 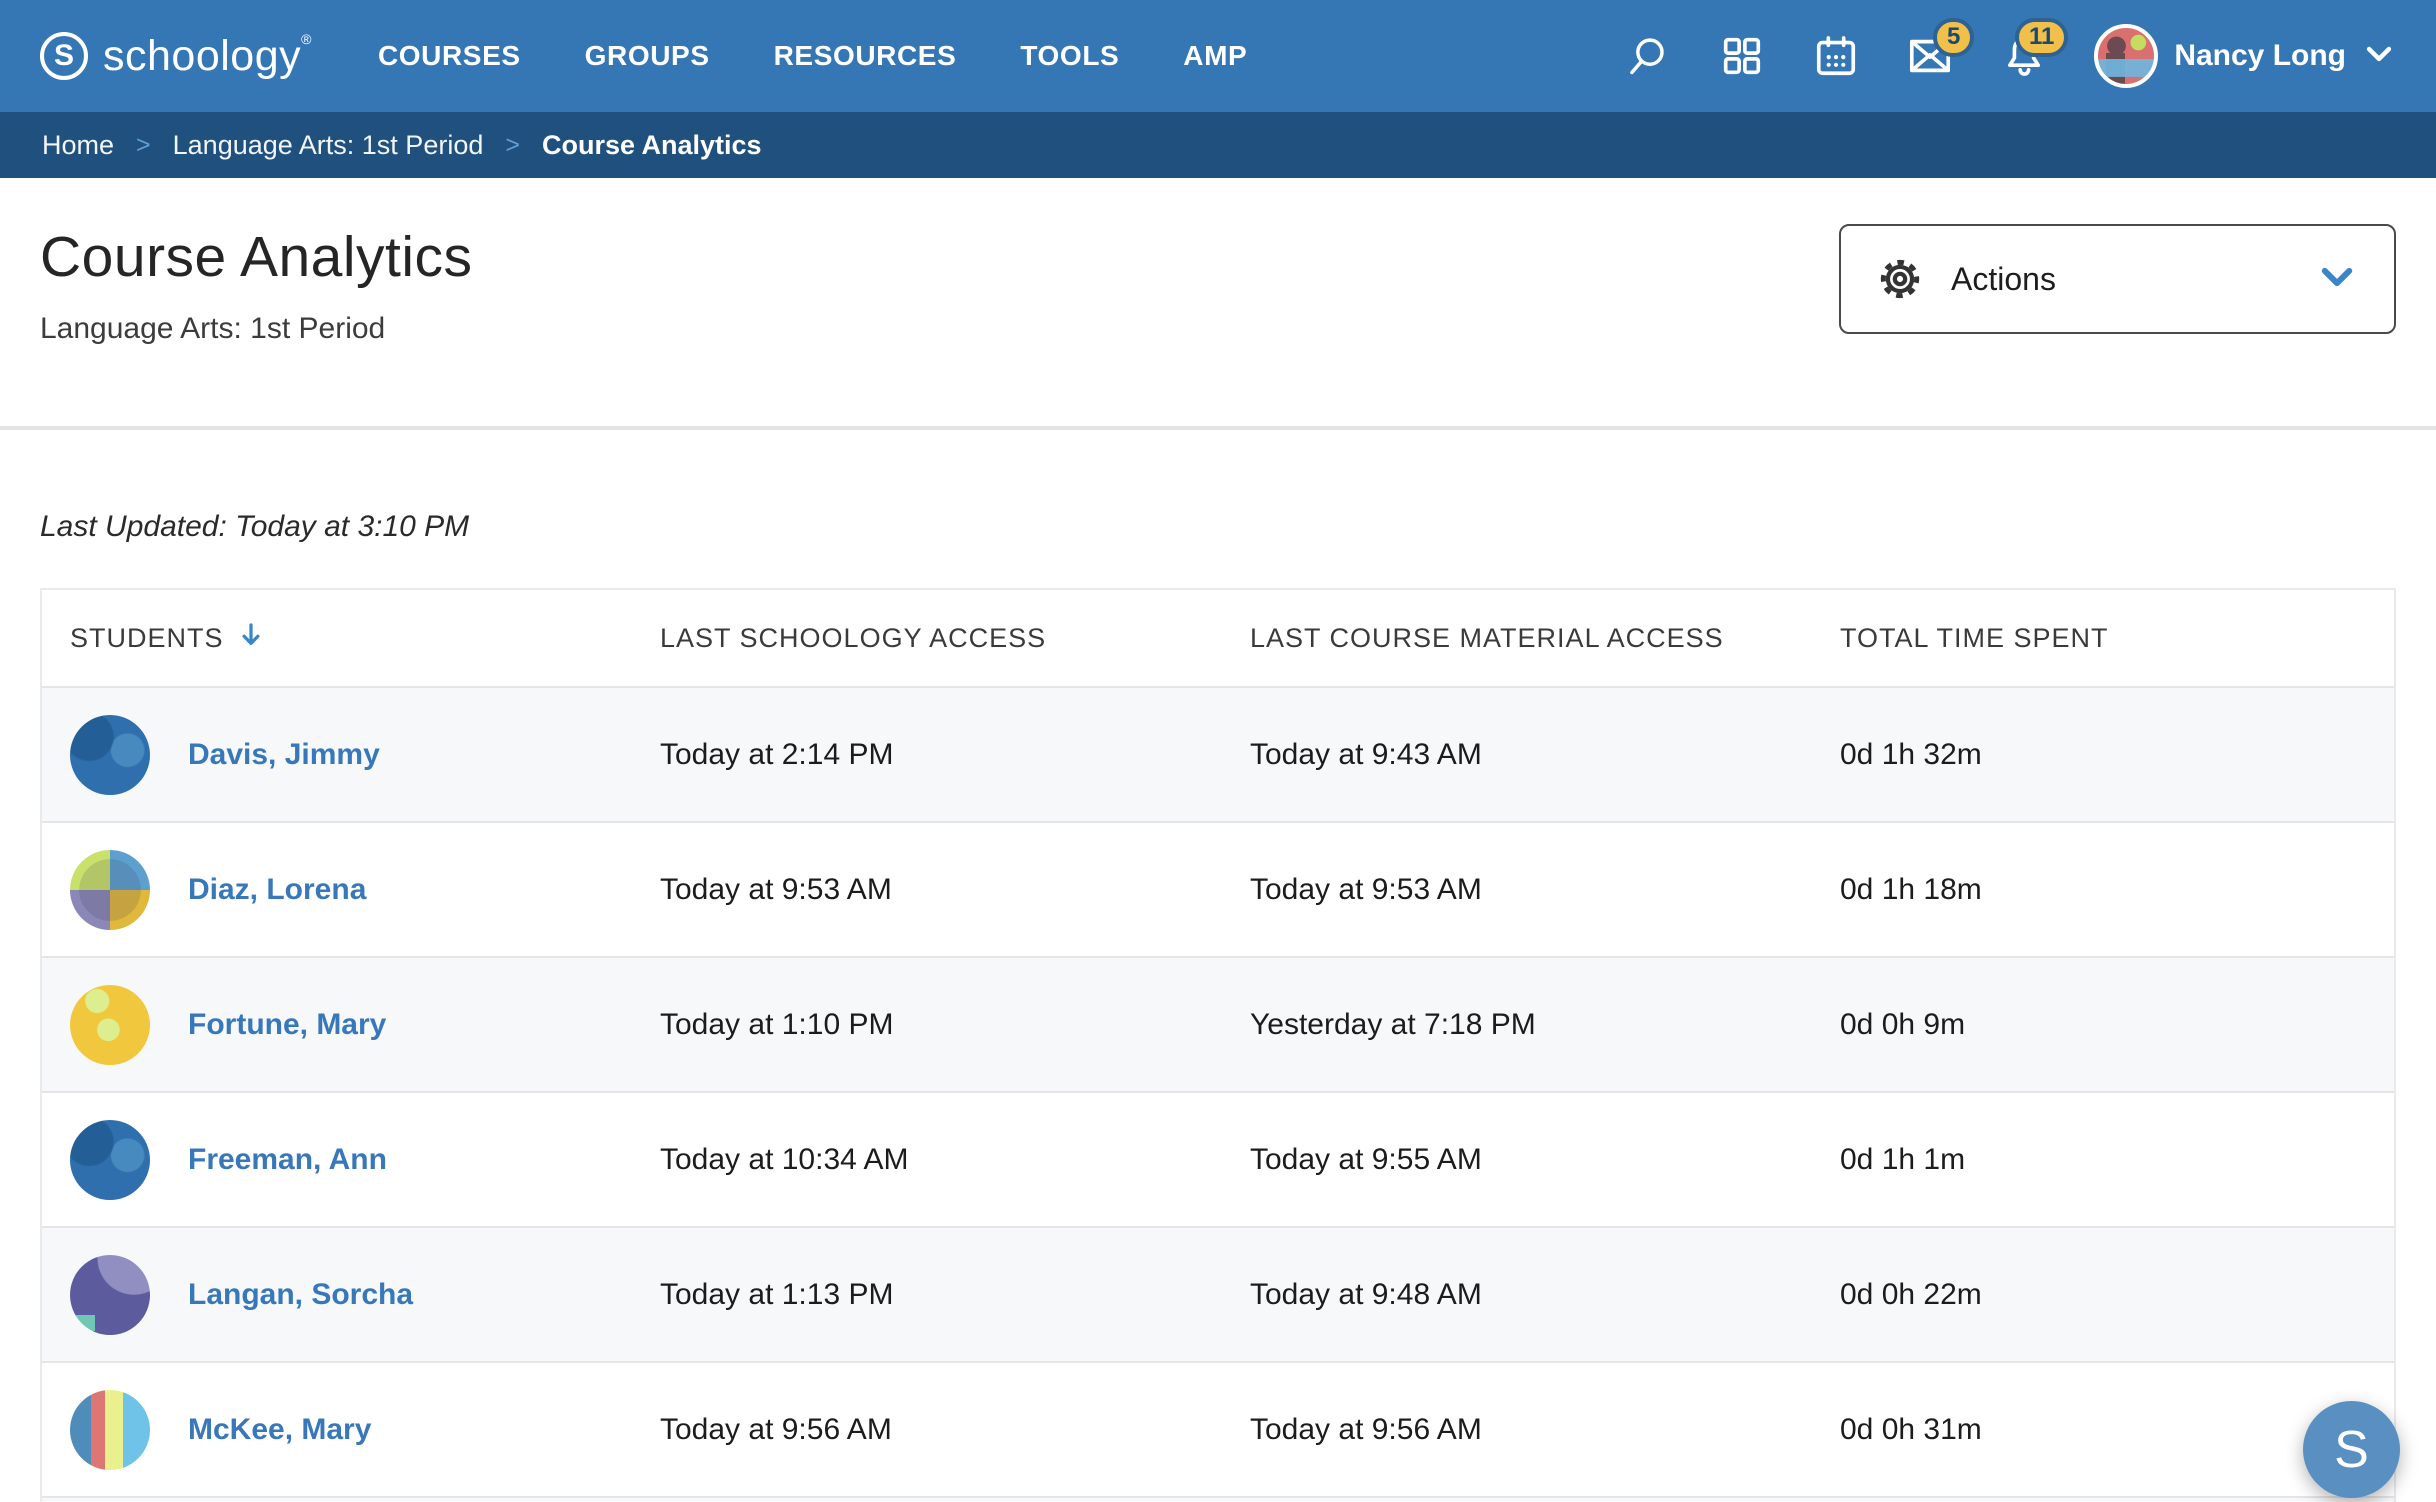 What do you see at coordinates (64, 56) in the screenshot?
I see `schoology-logo-icon: S` at bounding box center [64, 56].